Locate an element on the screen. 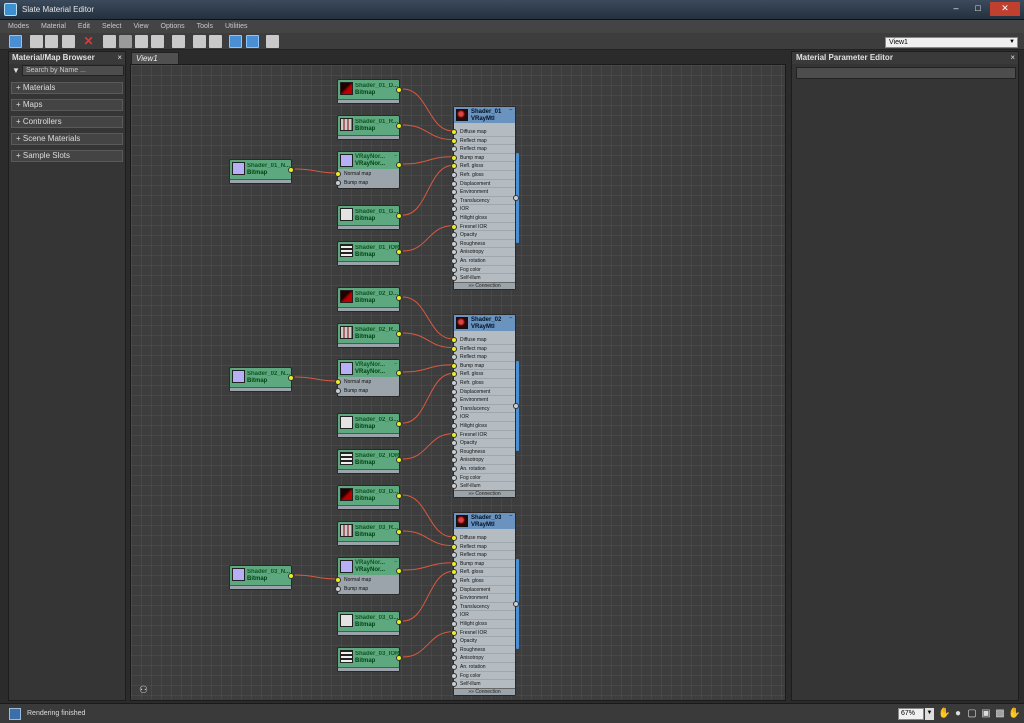  show-map-icon is located at coordinates (141, 41).